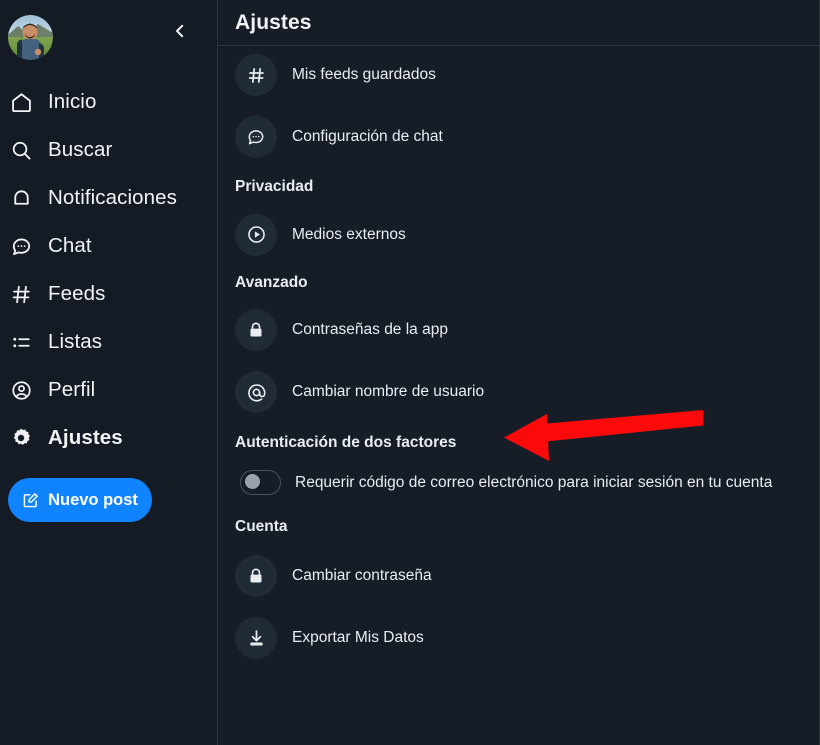 This screenshot has height=745, width=820. I want to click on section-heading-privacidad: Privacidad, so click(274, 186).